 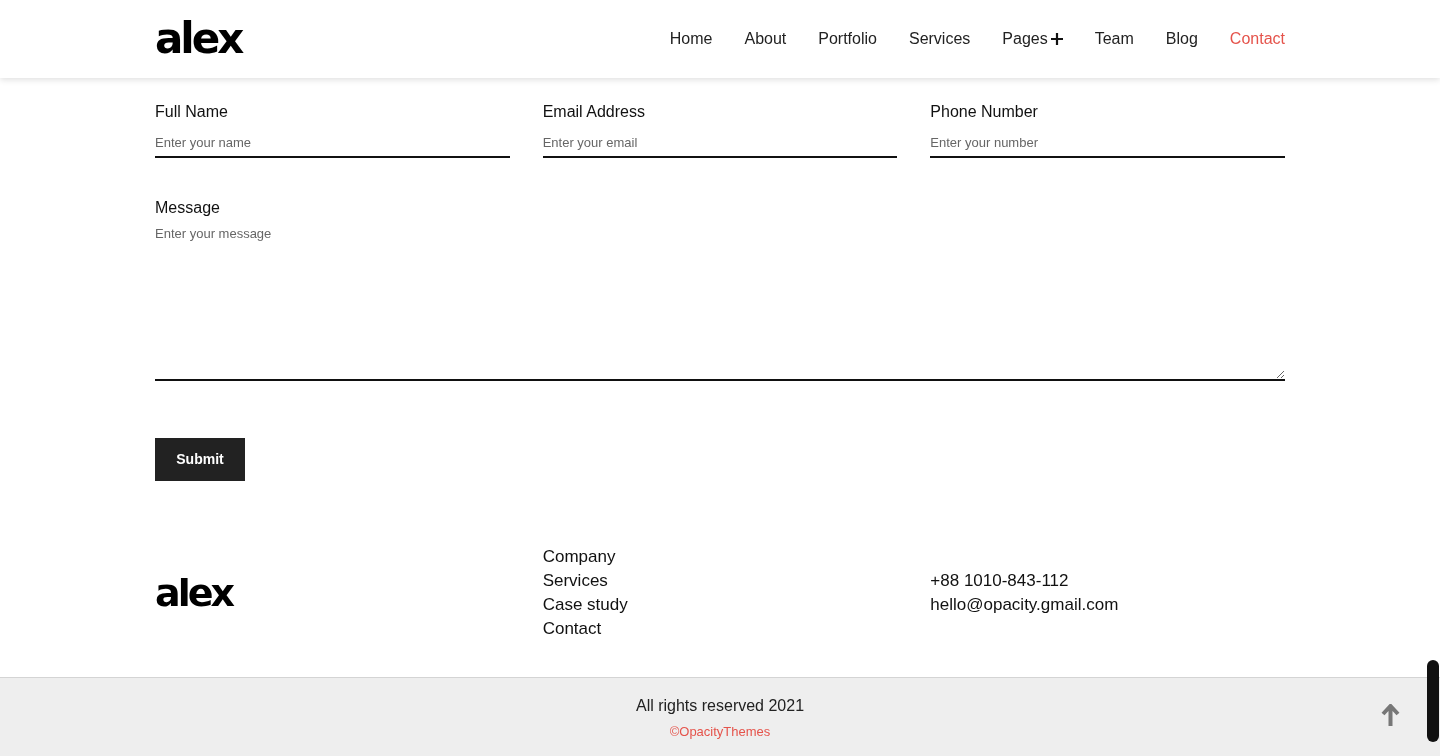 I want to click on nav-dropdown: Pages, so click(x=1032, y=39).